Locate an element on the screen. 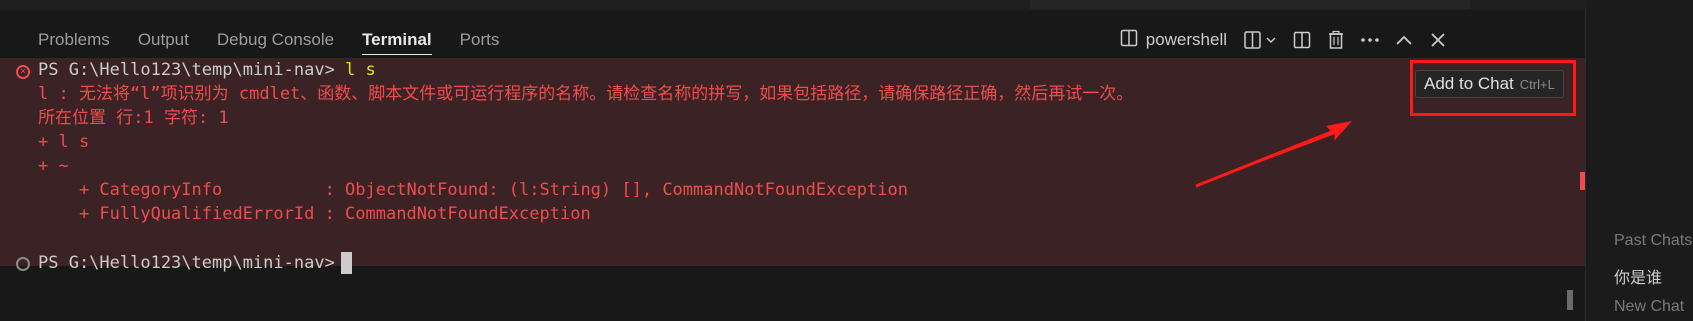 Image resolution: width=1693 pixels, height=321 pixels. tab-output: Output is located at coordinates (163, 40).